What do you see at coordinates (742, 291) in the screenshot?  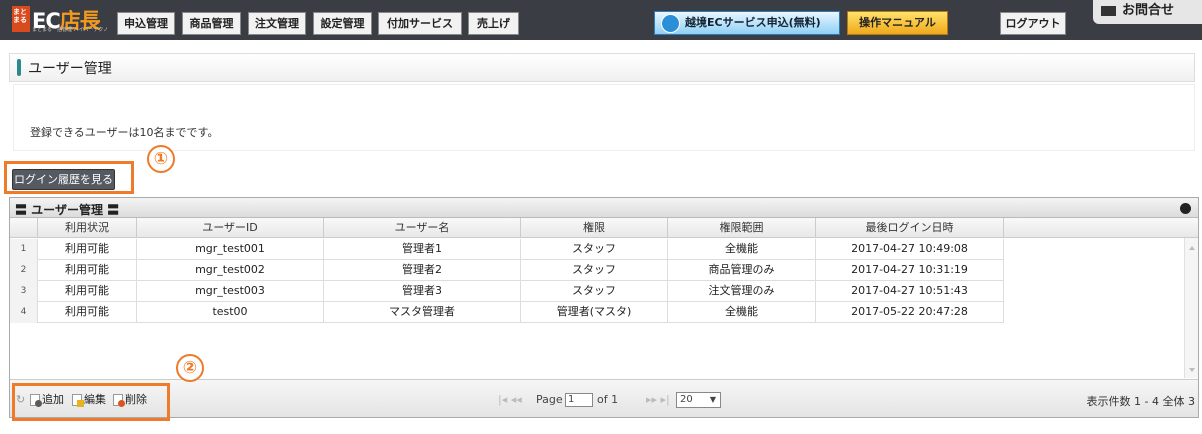 I see `cell-scope: 注文管理のみ` at bounding box center [742, 291].